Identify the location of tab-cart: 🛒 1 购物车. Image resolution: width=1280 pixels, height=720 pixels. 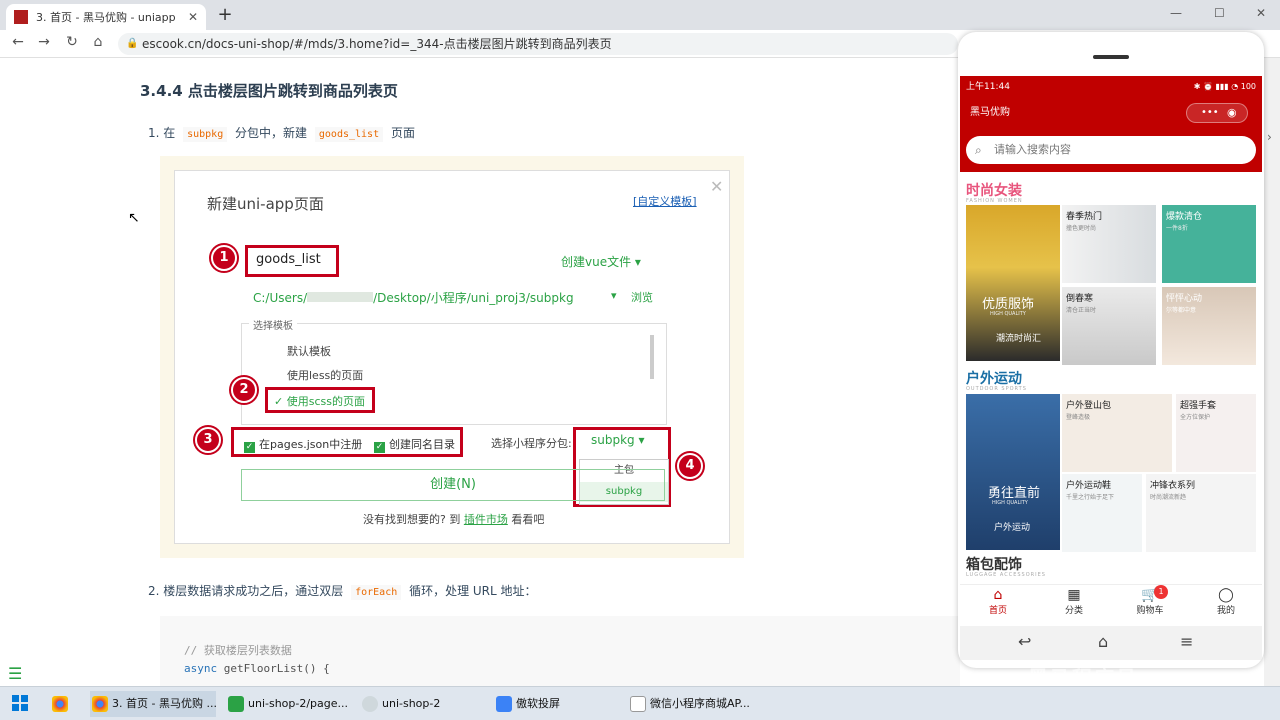
(1150, 600).